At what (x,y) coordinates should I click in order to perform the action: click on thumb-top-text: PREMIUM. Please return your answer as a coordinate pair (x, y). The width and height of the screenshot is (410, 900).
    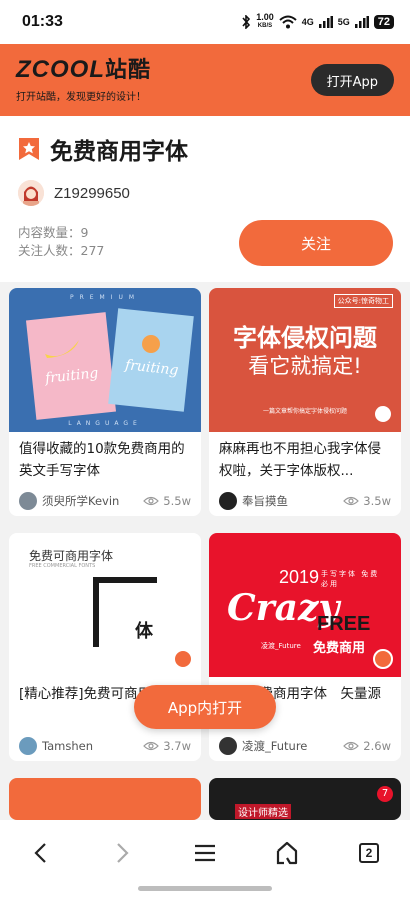
    Looking at the image, I should click on (105, 297).